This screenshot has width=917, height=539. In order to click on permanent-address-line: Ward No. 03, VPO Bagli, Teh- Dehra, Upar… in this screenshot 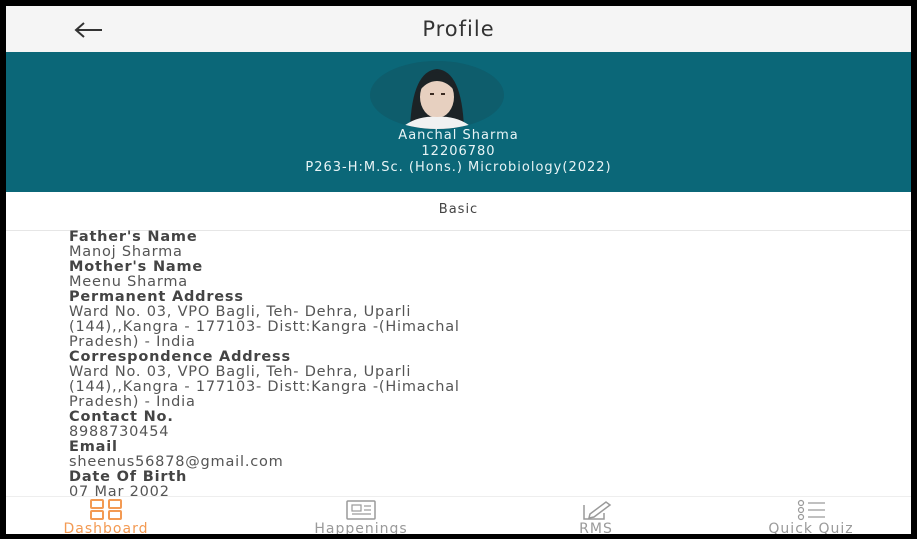, I will do `click(240, 312)`.